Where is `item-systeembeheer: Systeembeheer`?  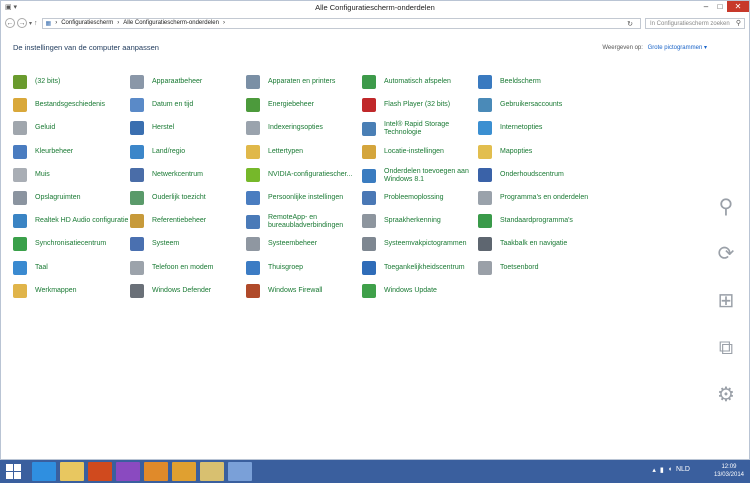
item-systeembeheer: Systeembeheer is located at coordinates (304, 244).